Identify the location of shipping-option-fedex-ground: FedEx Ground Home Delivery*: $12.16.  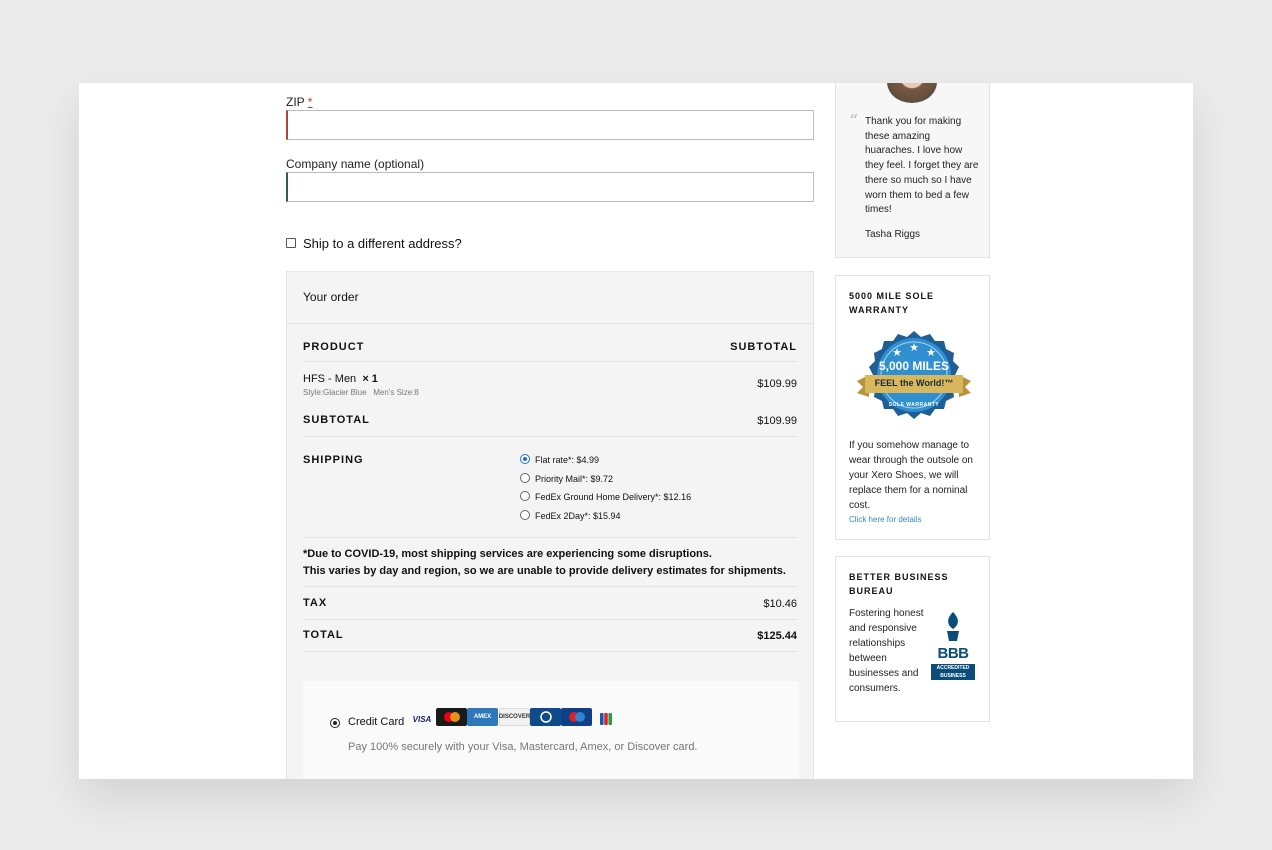
(613, 497).